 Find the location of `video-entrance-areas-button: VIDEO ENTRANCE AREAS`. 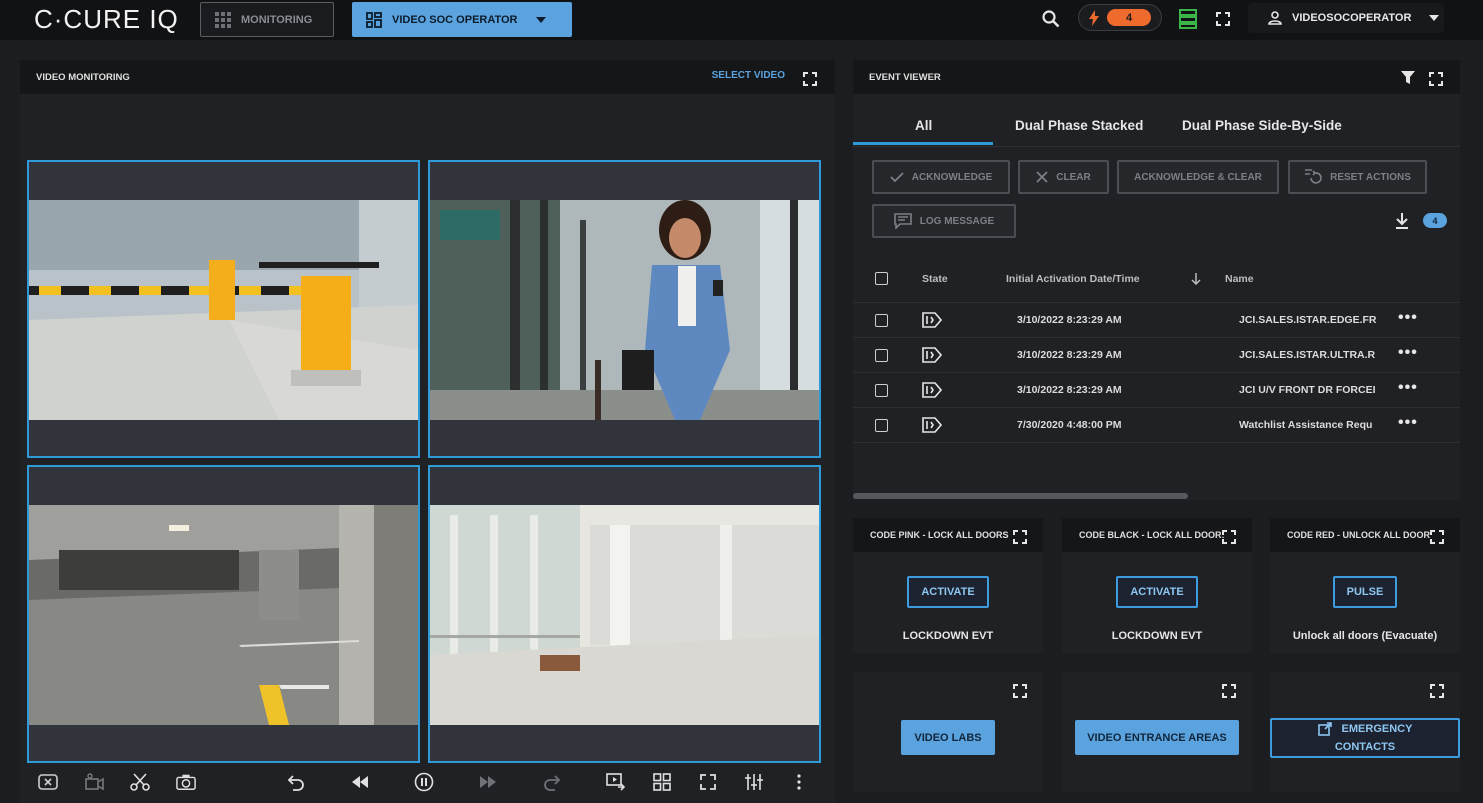

video-entrance-areas-button: VIDEO ENTRANCE AREAS is located at coordinates (1157, 737).